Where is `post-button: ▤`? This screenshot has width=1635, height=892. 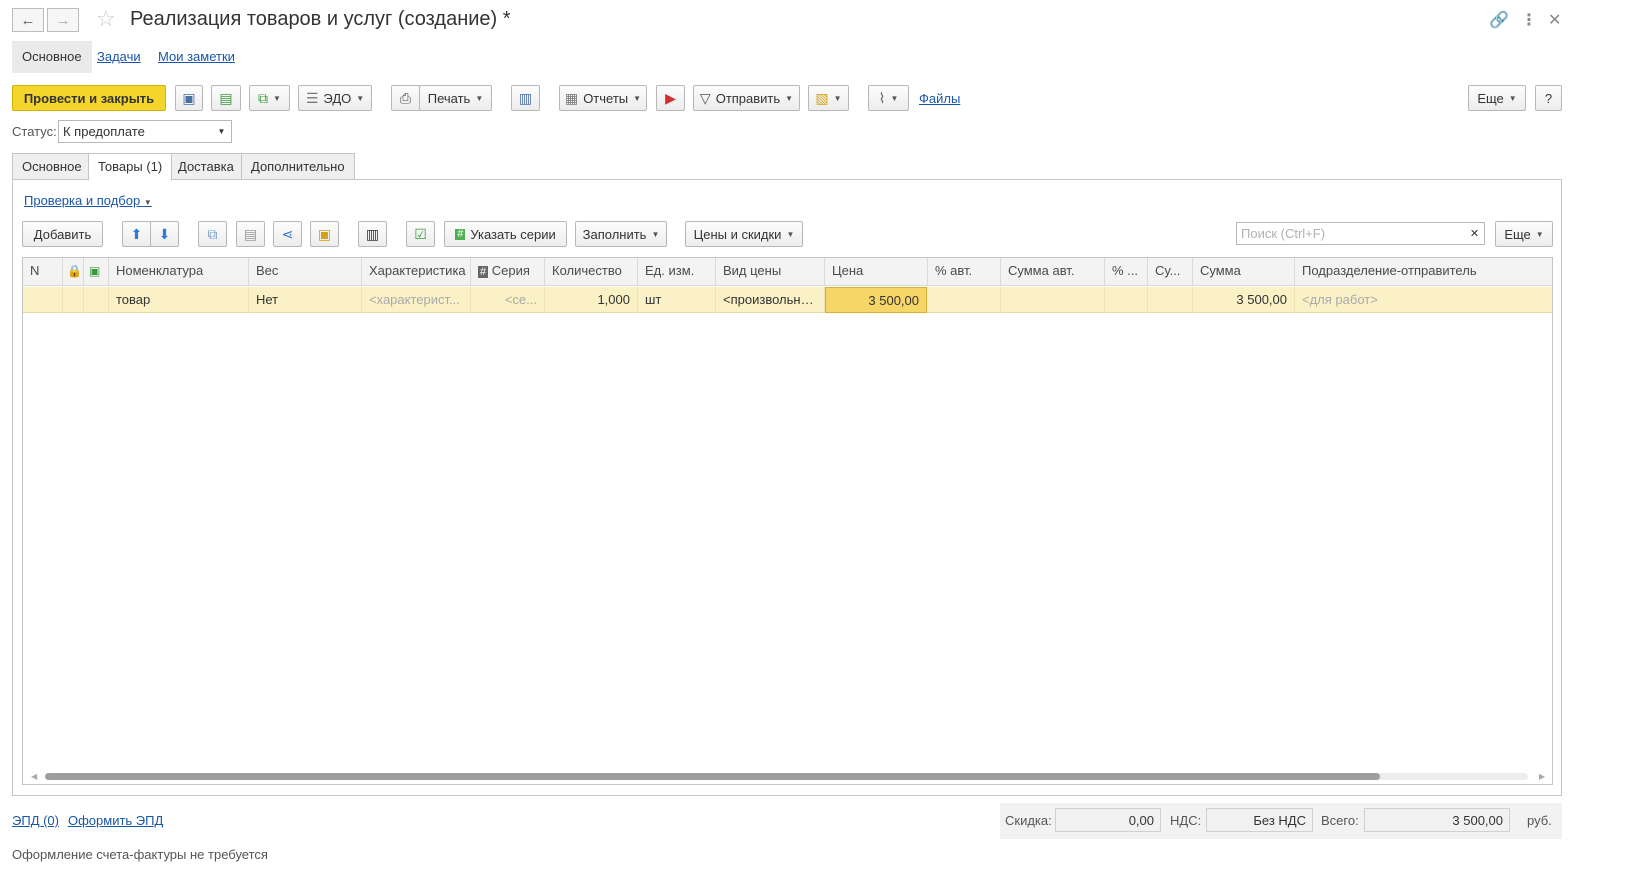 post-button: ▤ is located at coordinates (226, 98).